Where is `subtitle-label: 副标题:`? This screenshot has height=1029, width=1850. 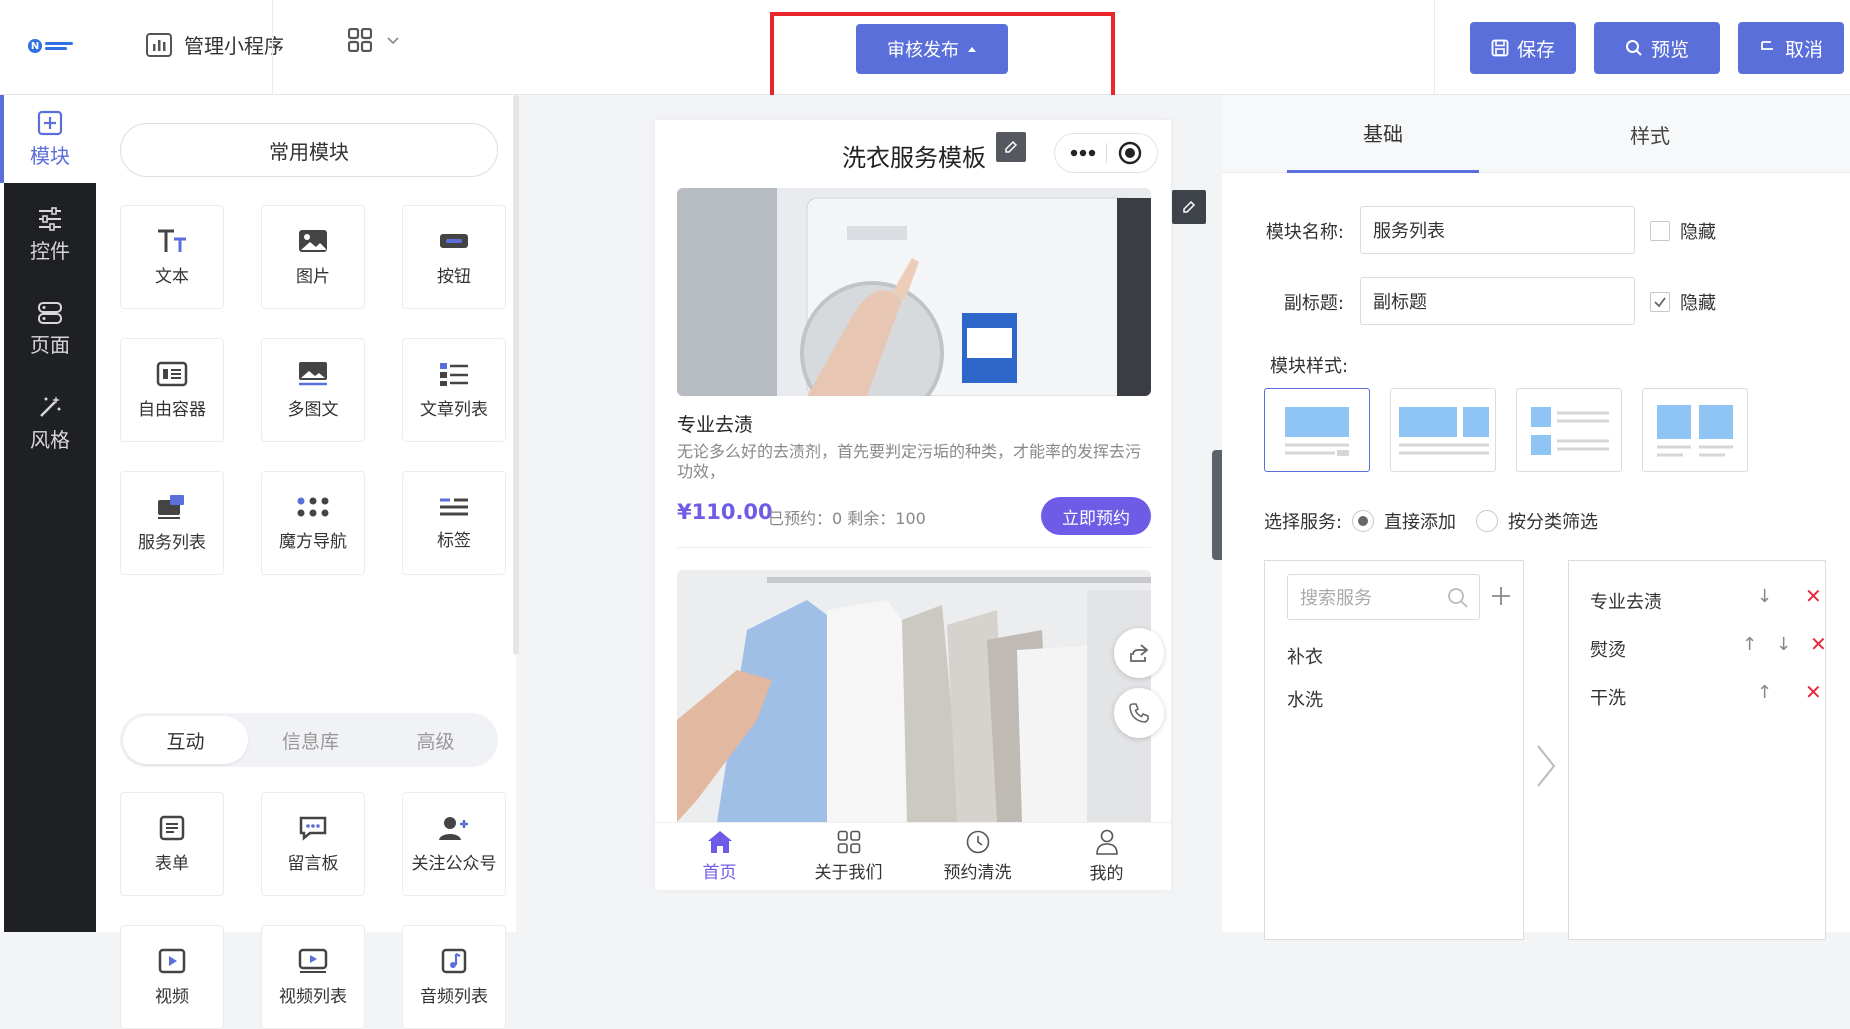 subtitle-label: 副标题: is located at coordinates (1313, 303).